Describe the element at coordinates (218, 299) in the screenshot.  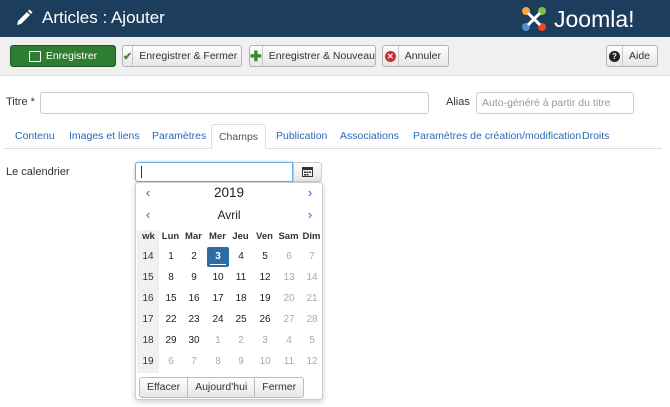
I see `calendar-day: 17` at that location.